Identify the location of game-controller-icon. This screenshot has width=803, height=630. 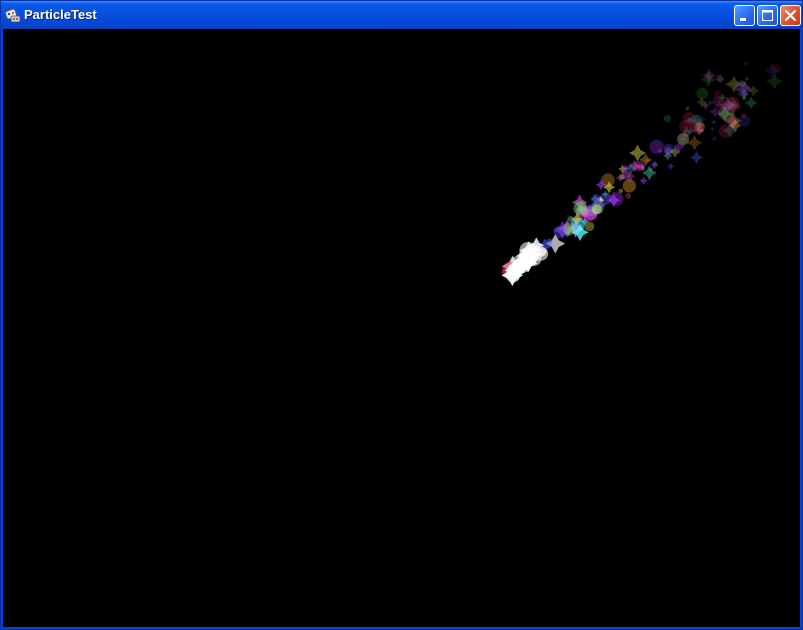
(13, 15).